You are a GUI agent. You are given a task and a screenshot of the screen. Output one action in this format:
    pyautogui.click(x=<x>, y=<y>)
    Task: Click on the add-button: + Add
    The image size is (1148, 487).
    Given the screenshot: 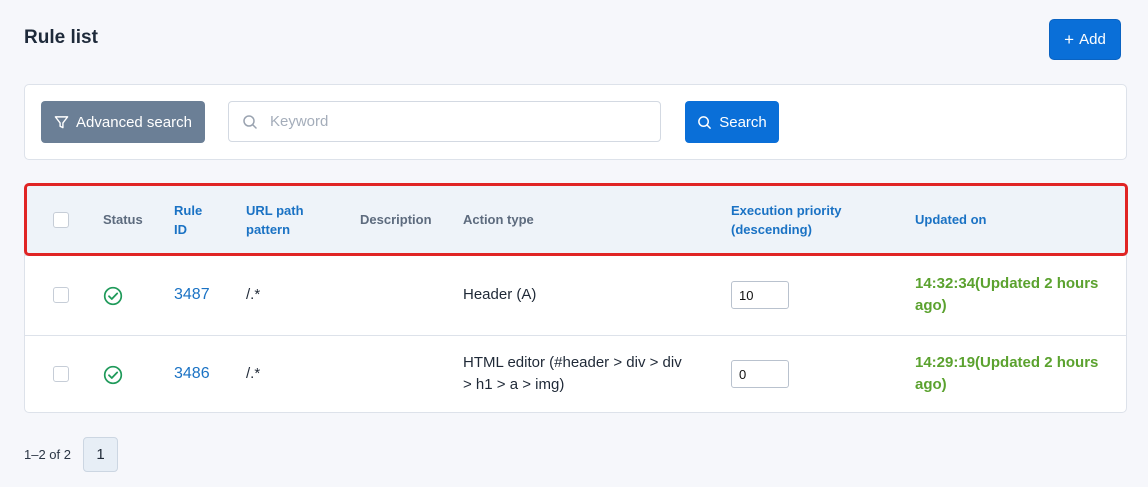 What is the action you would take?
    pyautogui.click(x=1085, y=39)
    